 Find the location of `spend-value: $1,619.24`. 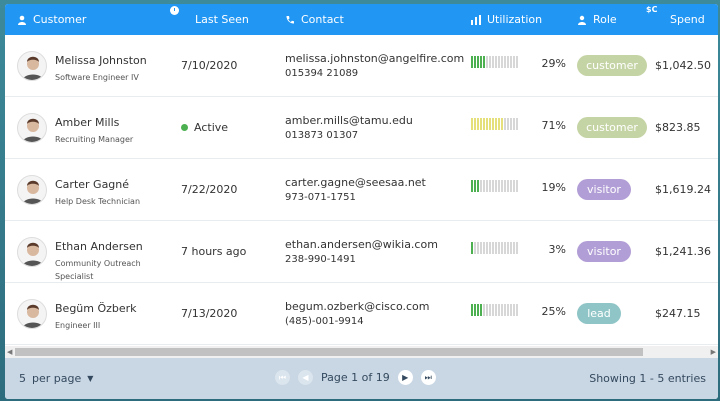

spend-value: $1,619.24 is located at coordinates (683, 189).